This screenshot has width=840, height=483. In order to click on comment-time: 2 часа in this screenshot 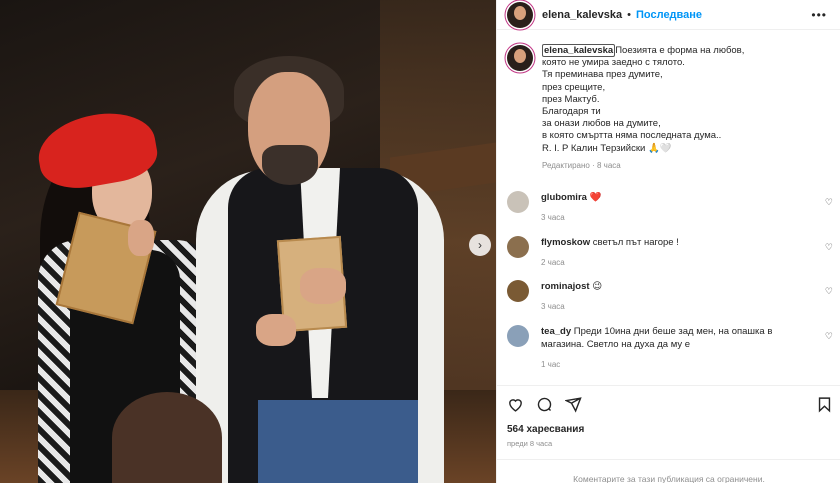, I will do `click(553, 262)`.